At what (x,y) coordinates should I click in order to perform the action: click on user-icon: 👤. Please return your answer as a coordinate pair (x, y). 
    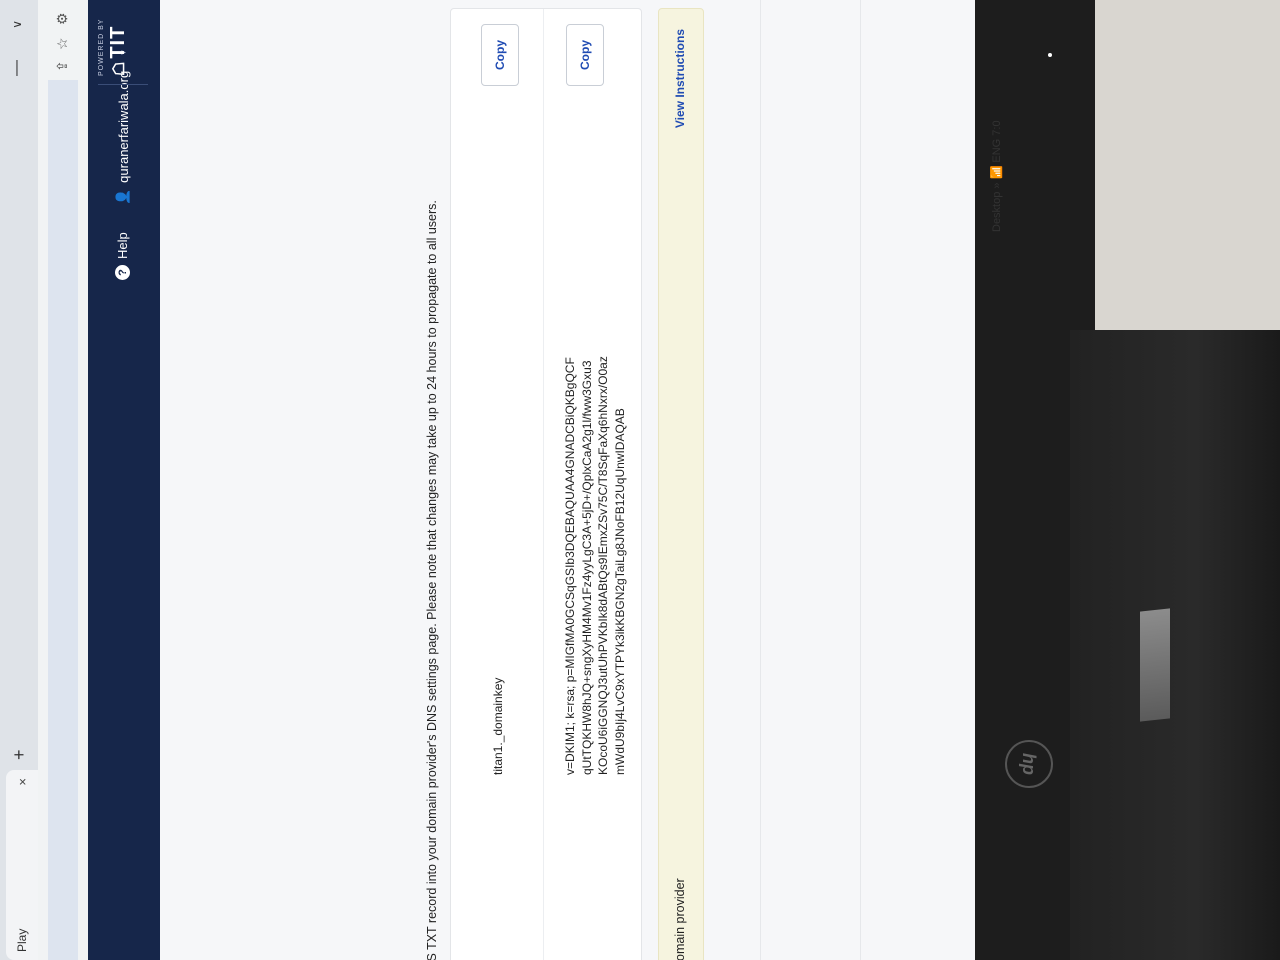
    Looking at the image, I should click on (122, 196).